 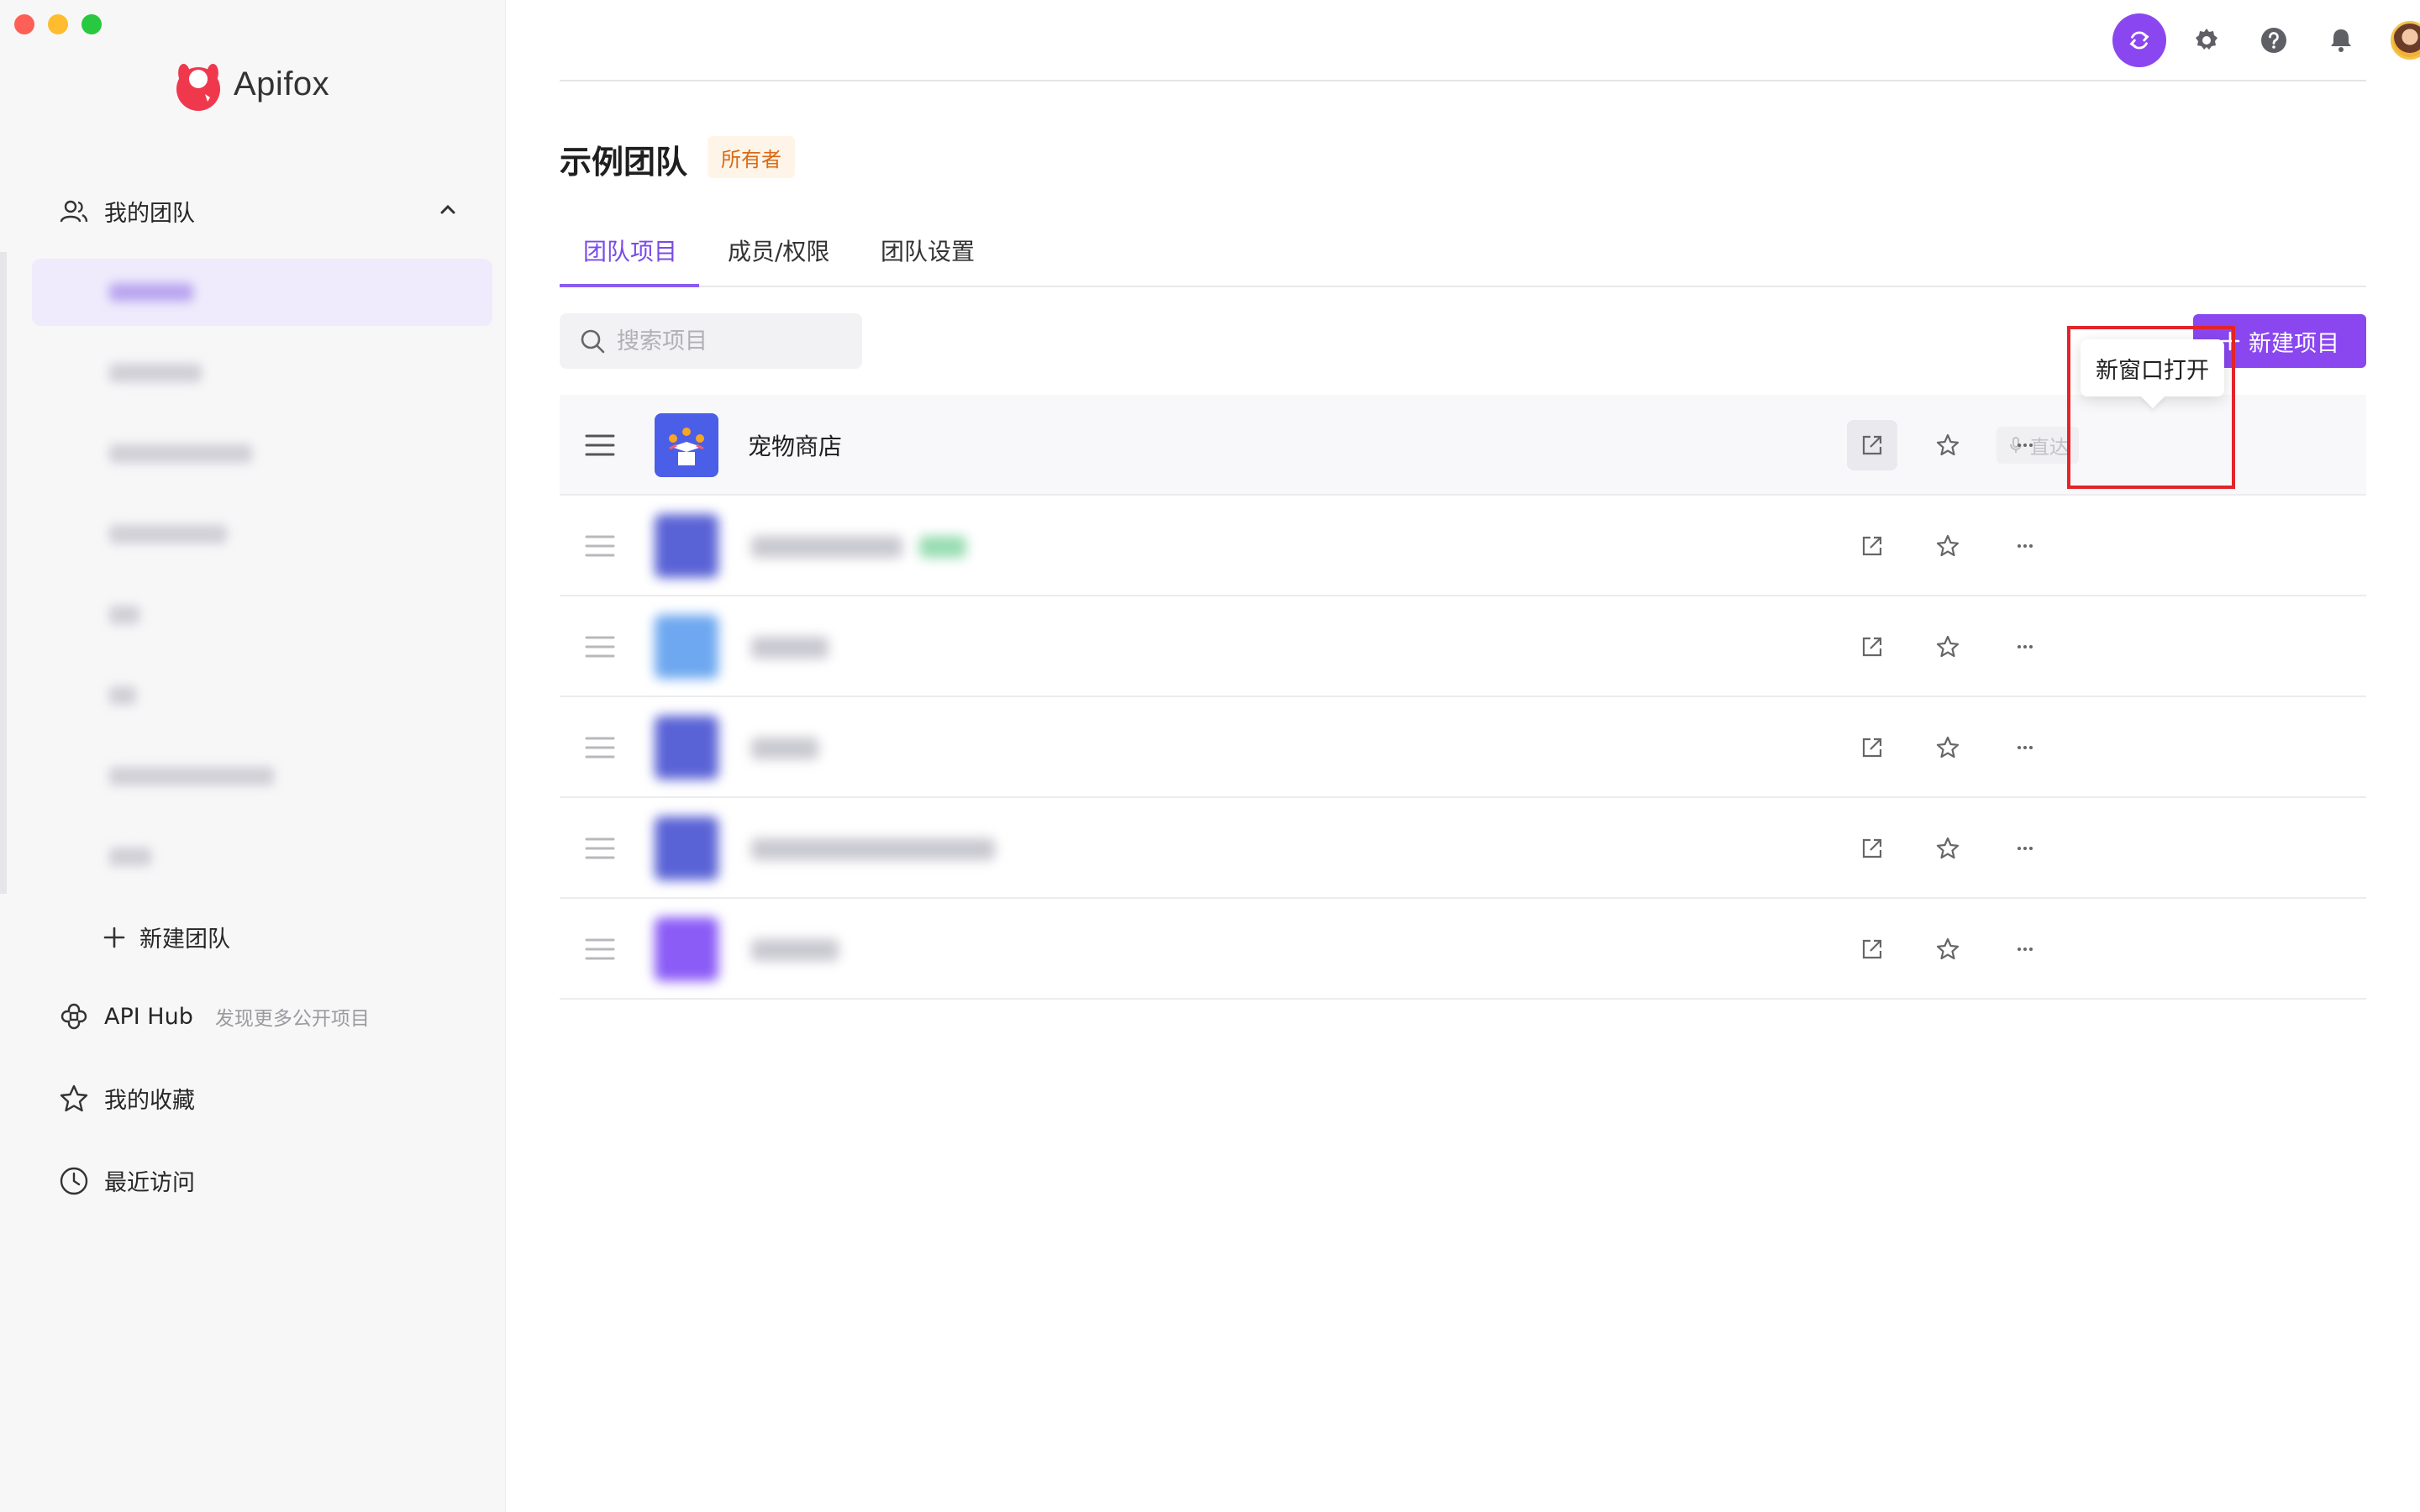 What do you see at coordinates (127, 1180) in the screenshot?
I see `sidebar-recent: 最近访问` at bounding box center [127, 1180].